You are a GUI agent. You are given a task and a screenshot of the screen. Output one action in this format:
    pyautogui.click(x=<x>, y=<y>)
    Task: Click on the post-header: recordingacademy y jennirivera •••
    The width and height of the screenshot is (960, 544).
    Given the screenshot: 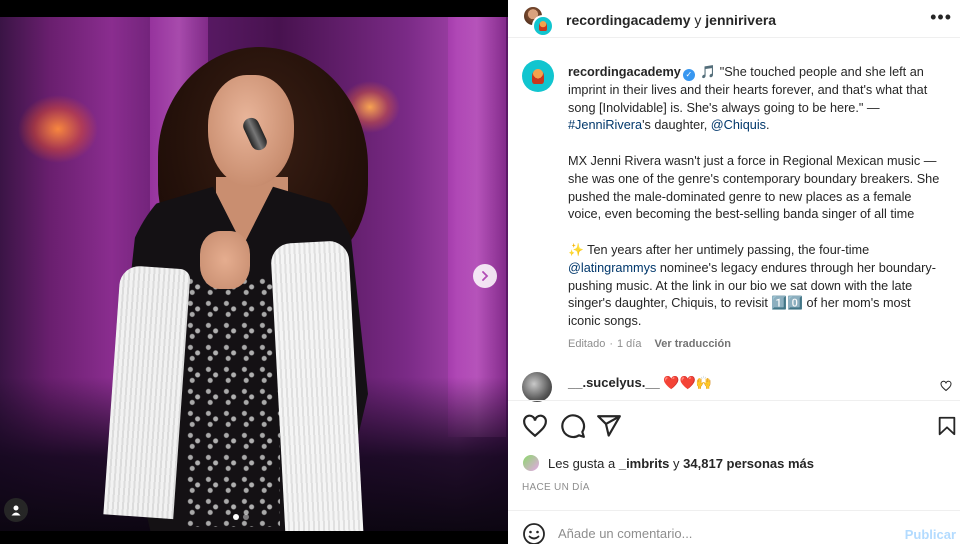 What is the action you would take?
    pyautogui.click(x=734, y=19)
    